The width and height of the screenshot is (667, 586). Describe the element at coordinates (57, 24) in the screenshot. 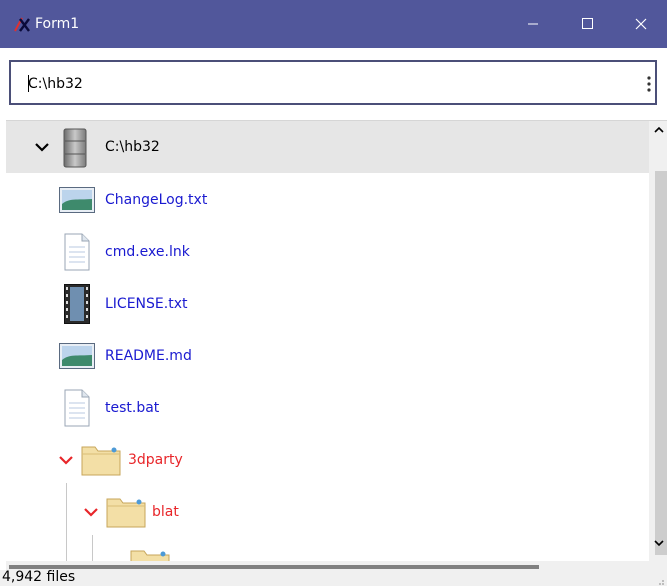

I see `window-title: Form1` at that location.